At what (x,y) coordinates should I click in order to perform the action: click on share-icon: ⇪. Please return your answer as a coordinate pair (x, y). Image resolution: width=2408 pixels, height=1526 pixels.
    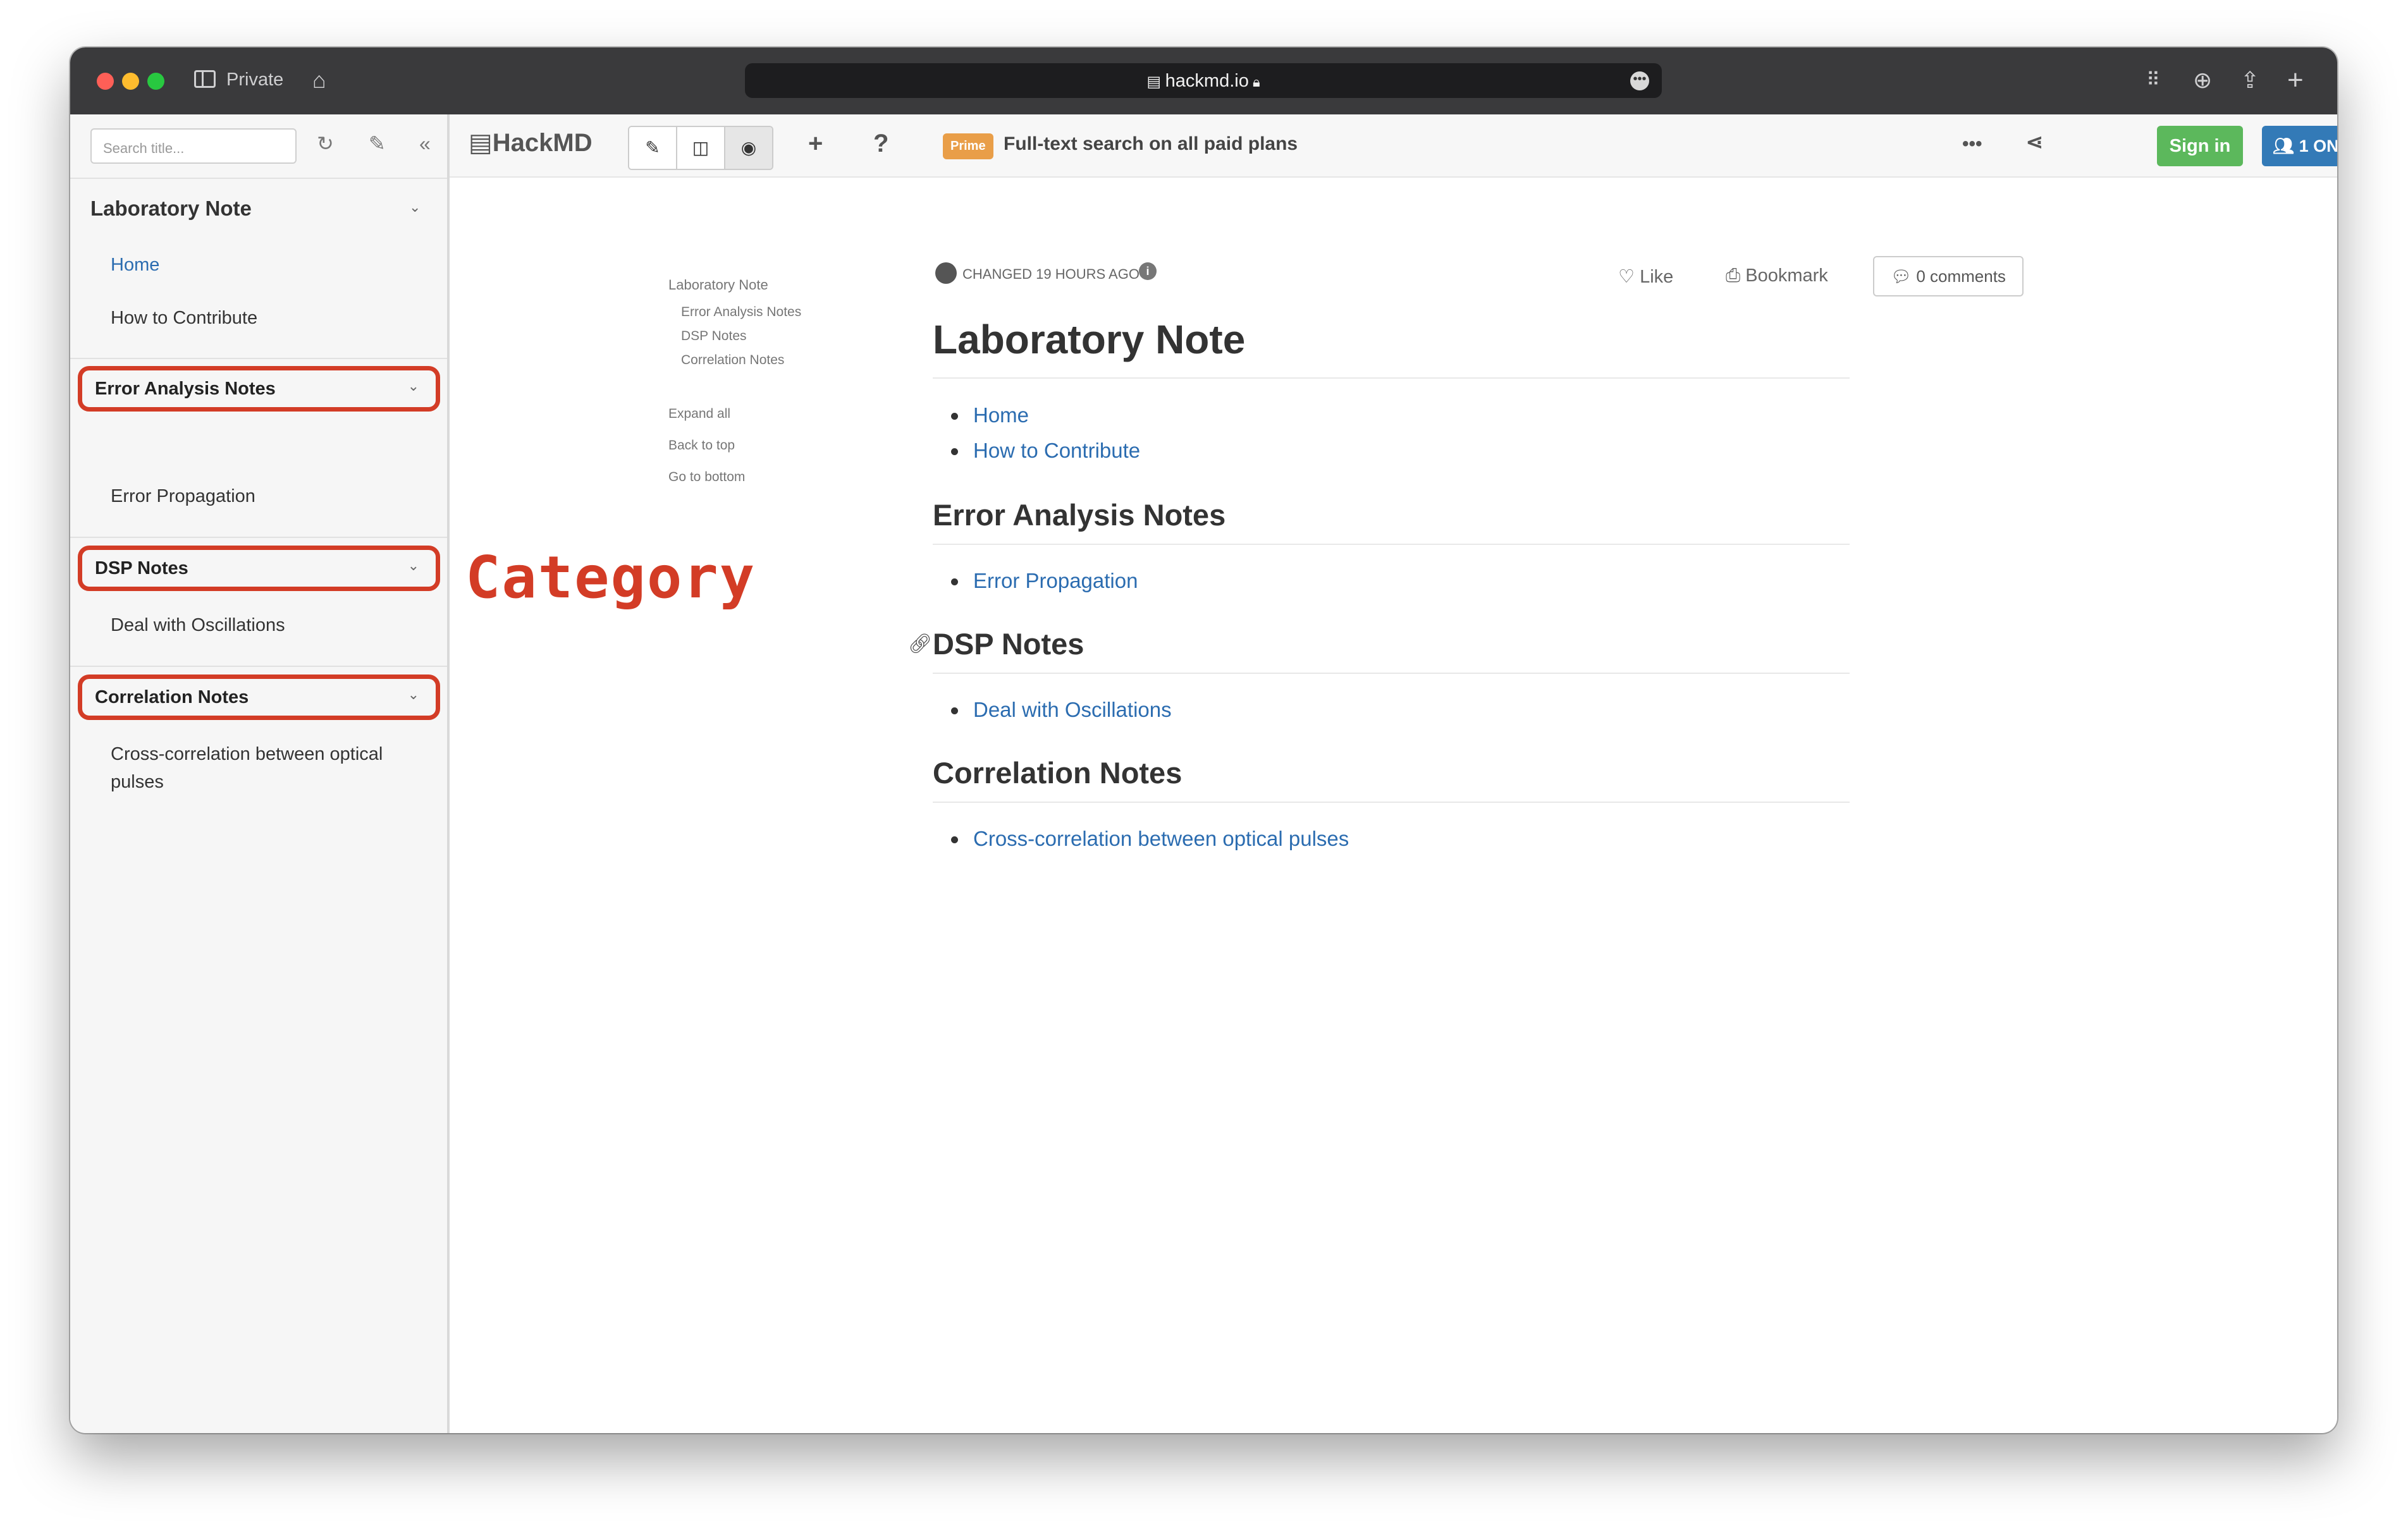
    Looking at the image, I should click on (2249, 80).